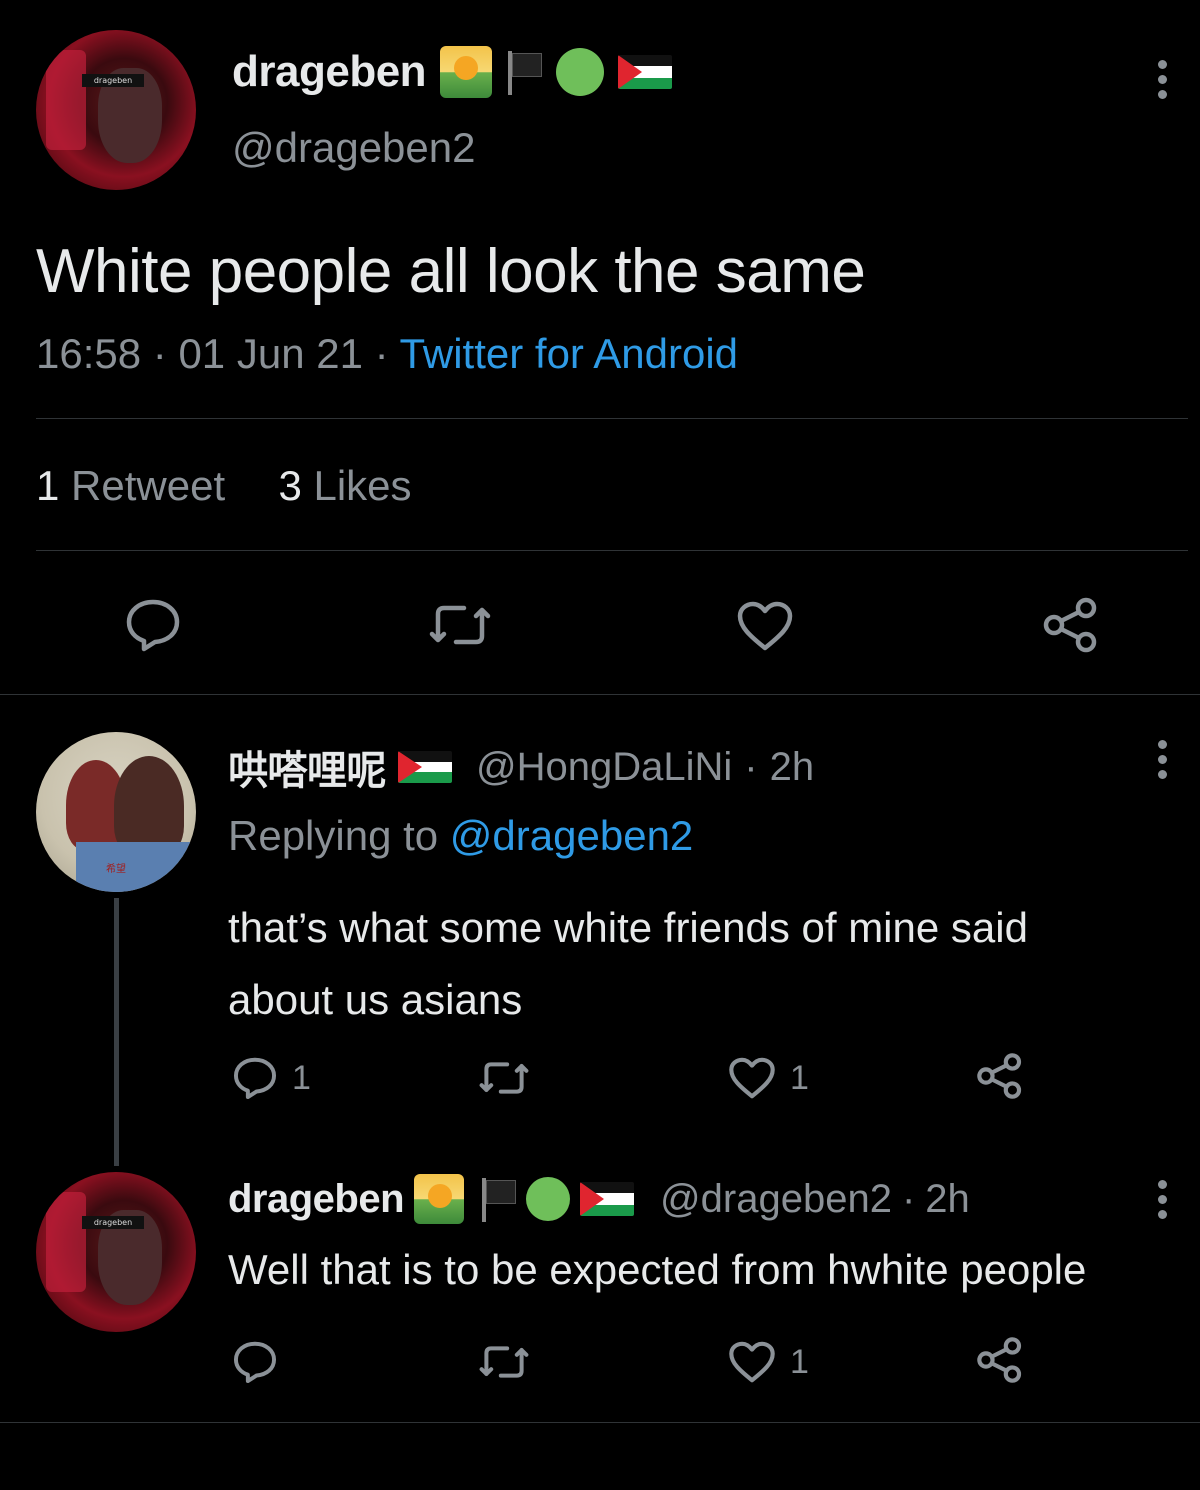 This screenshot has width=1200, height=1490. I want to click on tweet-date: 01 Jun 21, so click(270, 353).